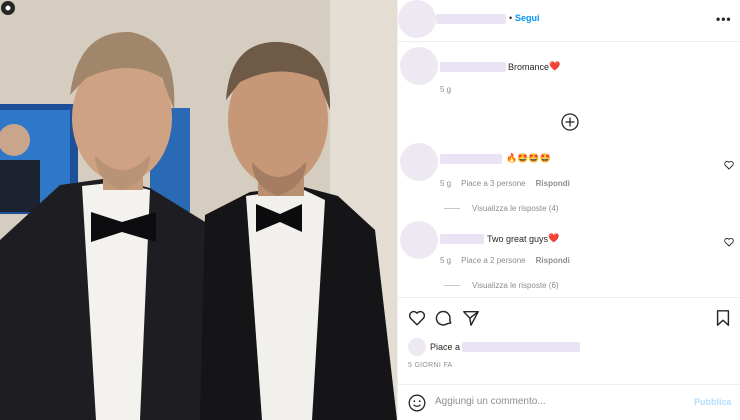 This screenshot has width=740, height=420. I want to click on plus-circle-icon, so click(570, 122).